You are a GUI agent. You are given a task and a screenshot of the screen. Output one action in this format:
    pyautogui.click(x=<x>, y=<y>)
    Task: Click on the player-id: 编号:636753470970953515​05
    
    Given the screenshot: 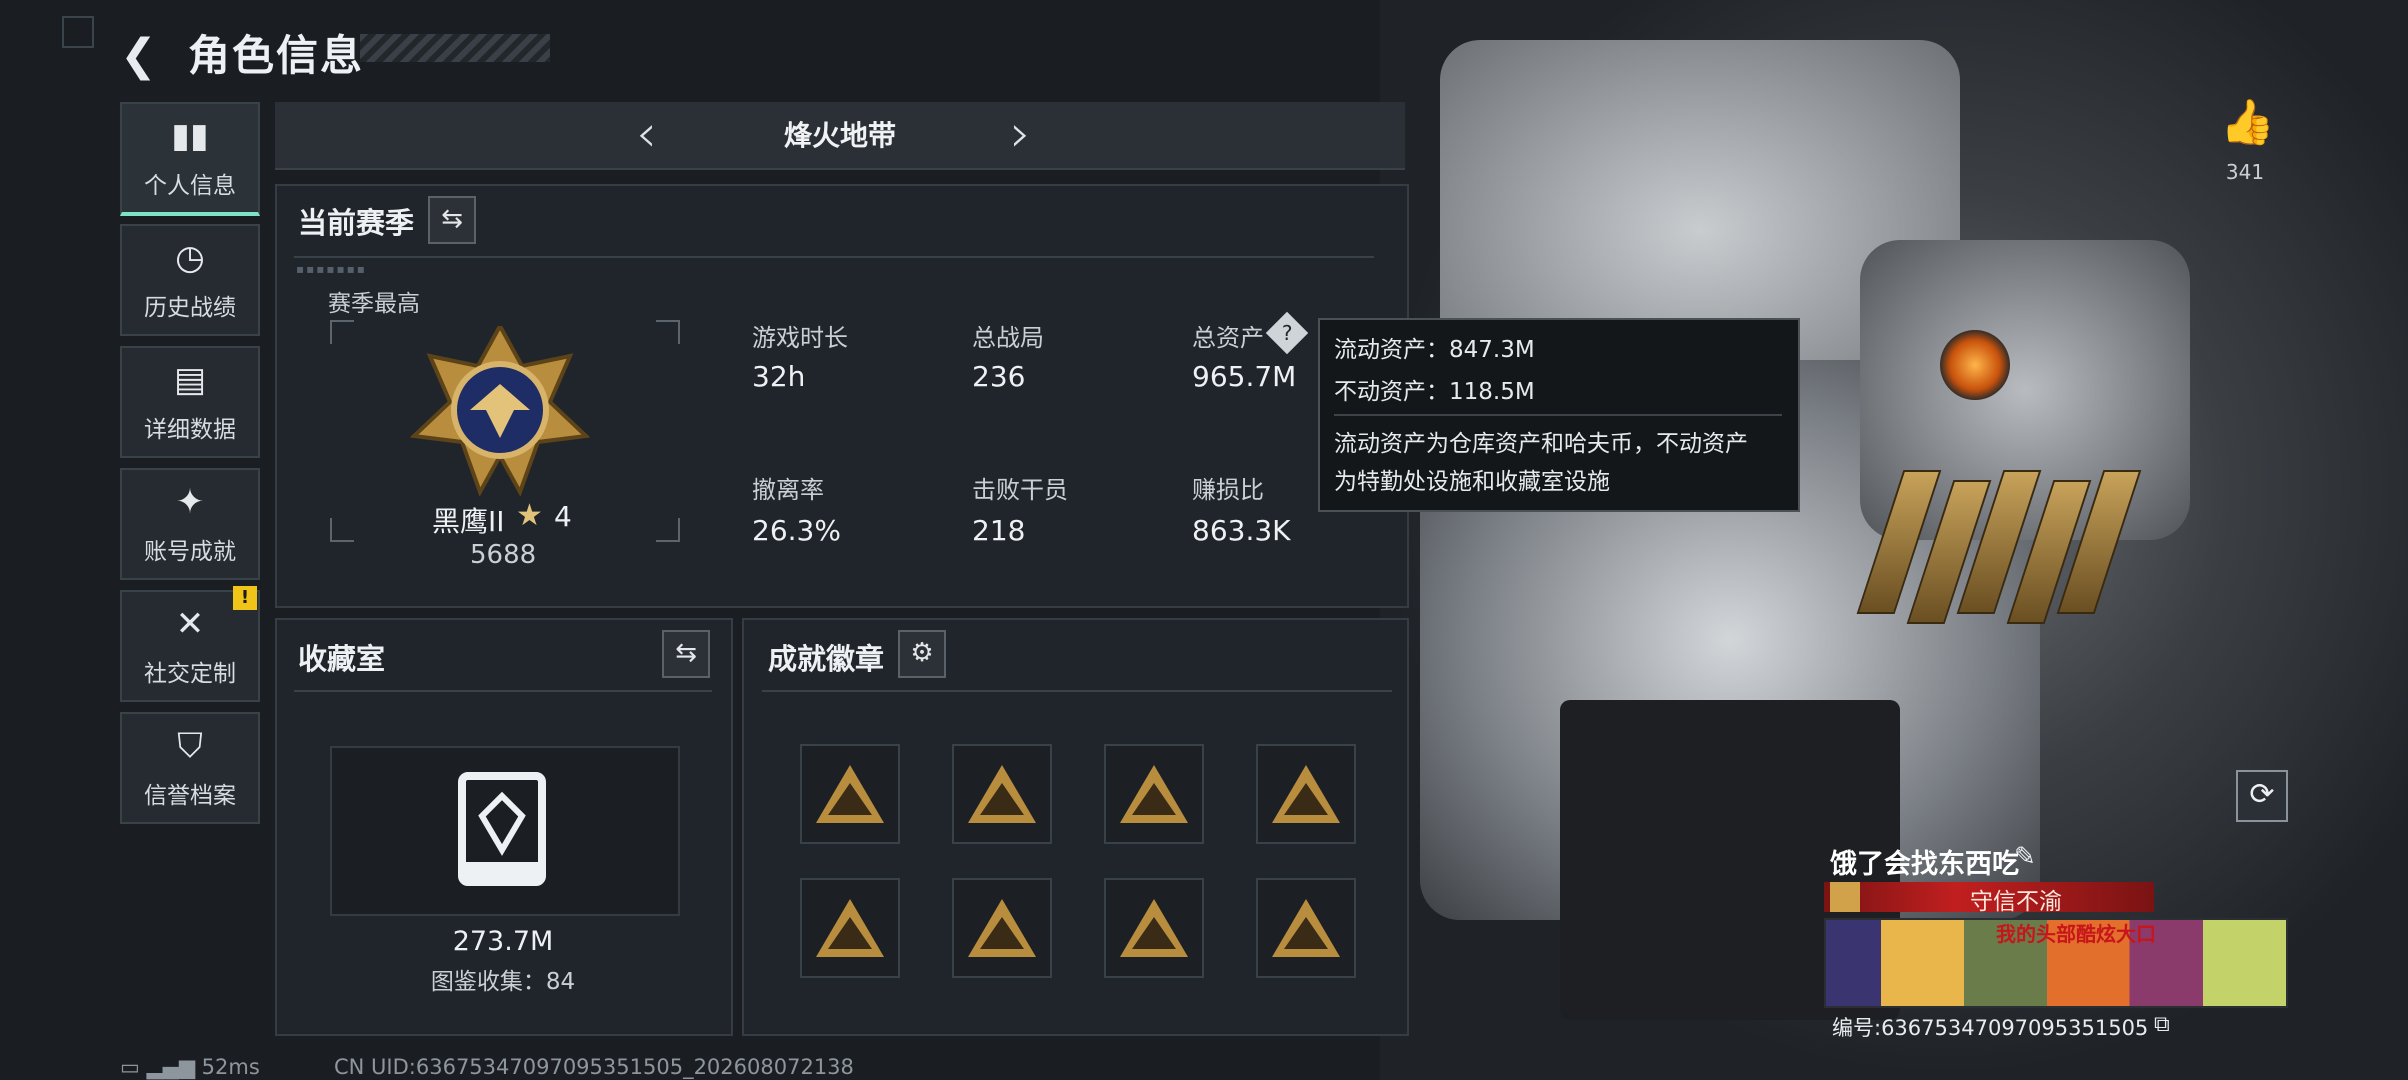 What is the action you would take?
    pyautogui.click(x=1990, y=1028)
    